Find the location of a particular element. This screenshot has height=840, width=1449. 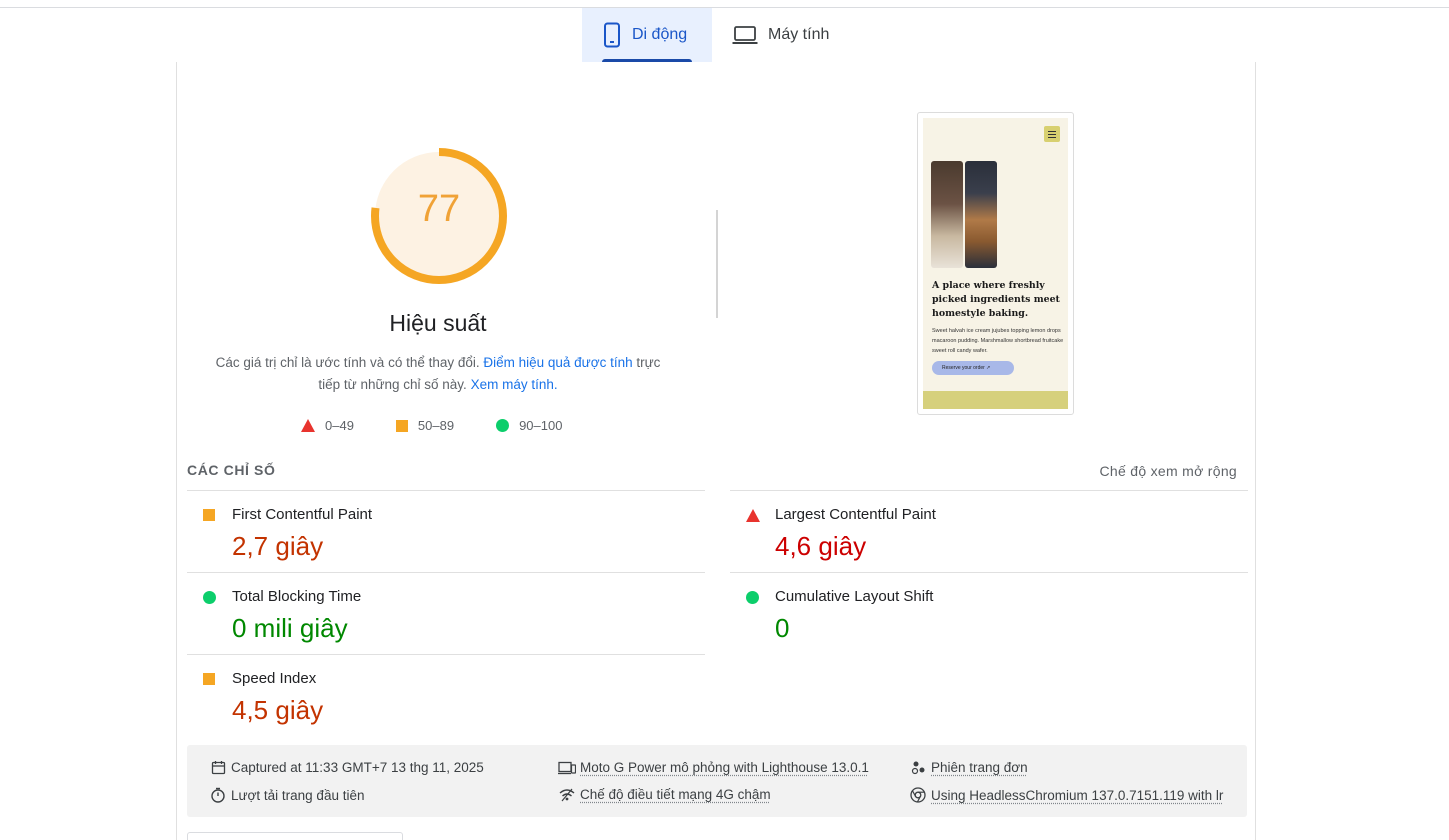

metric-name: Largest Contentful Paint is located at coordinates (855, 514).